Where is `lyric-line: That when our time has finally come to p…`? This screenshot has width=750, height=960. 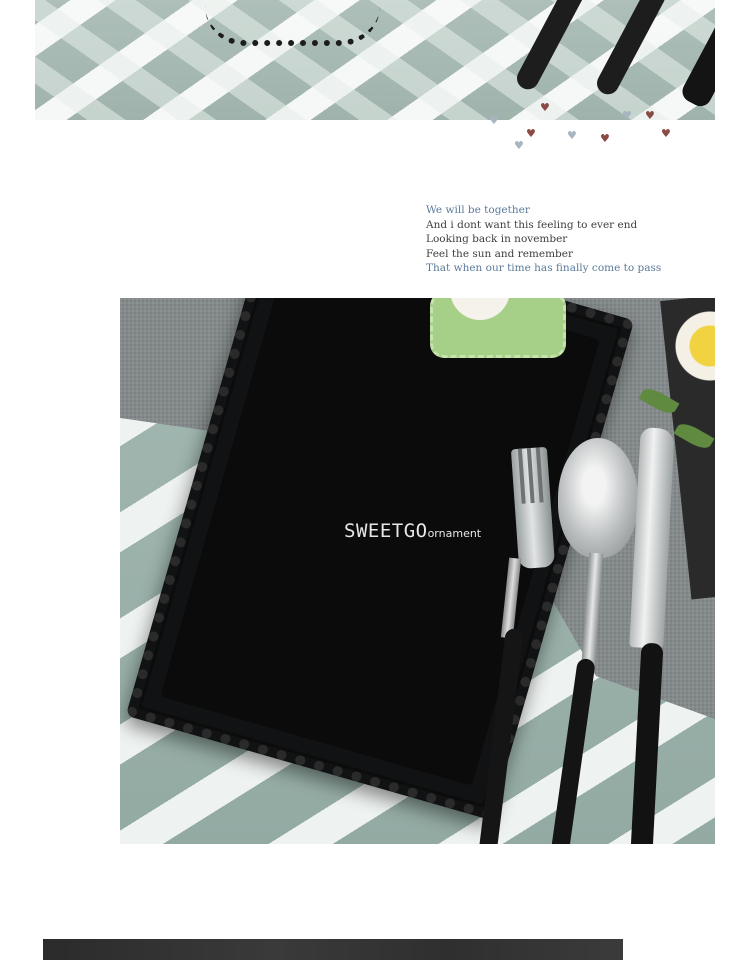 lyric-line: That when our time has finally come to p… is located at coordinates (544, 268).